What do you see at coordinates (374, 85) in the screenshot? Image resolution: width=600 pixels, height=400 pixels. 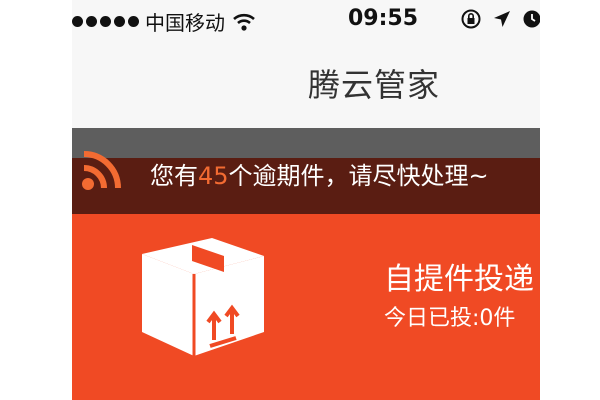 I see `page-title: 腾云管家` at bounding box center [374, 85].